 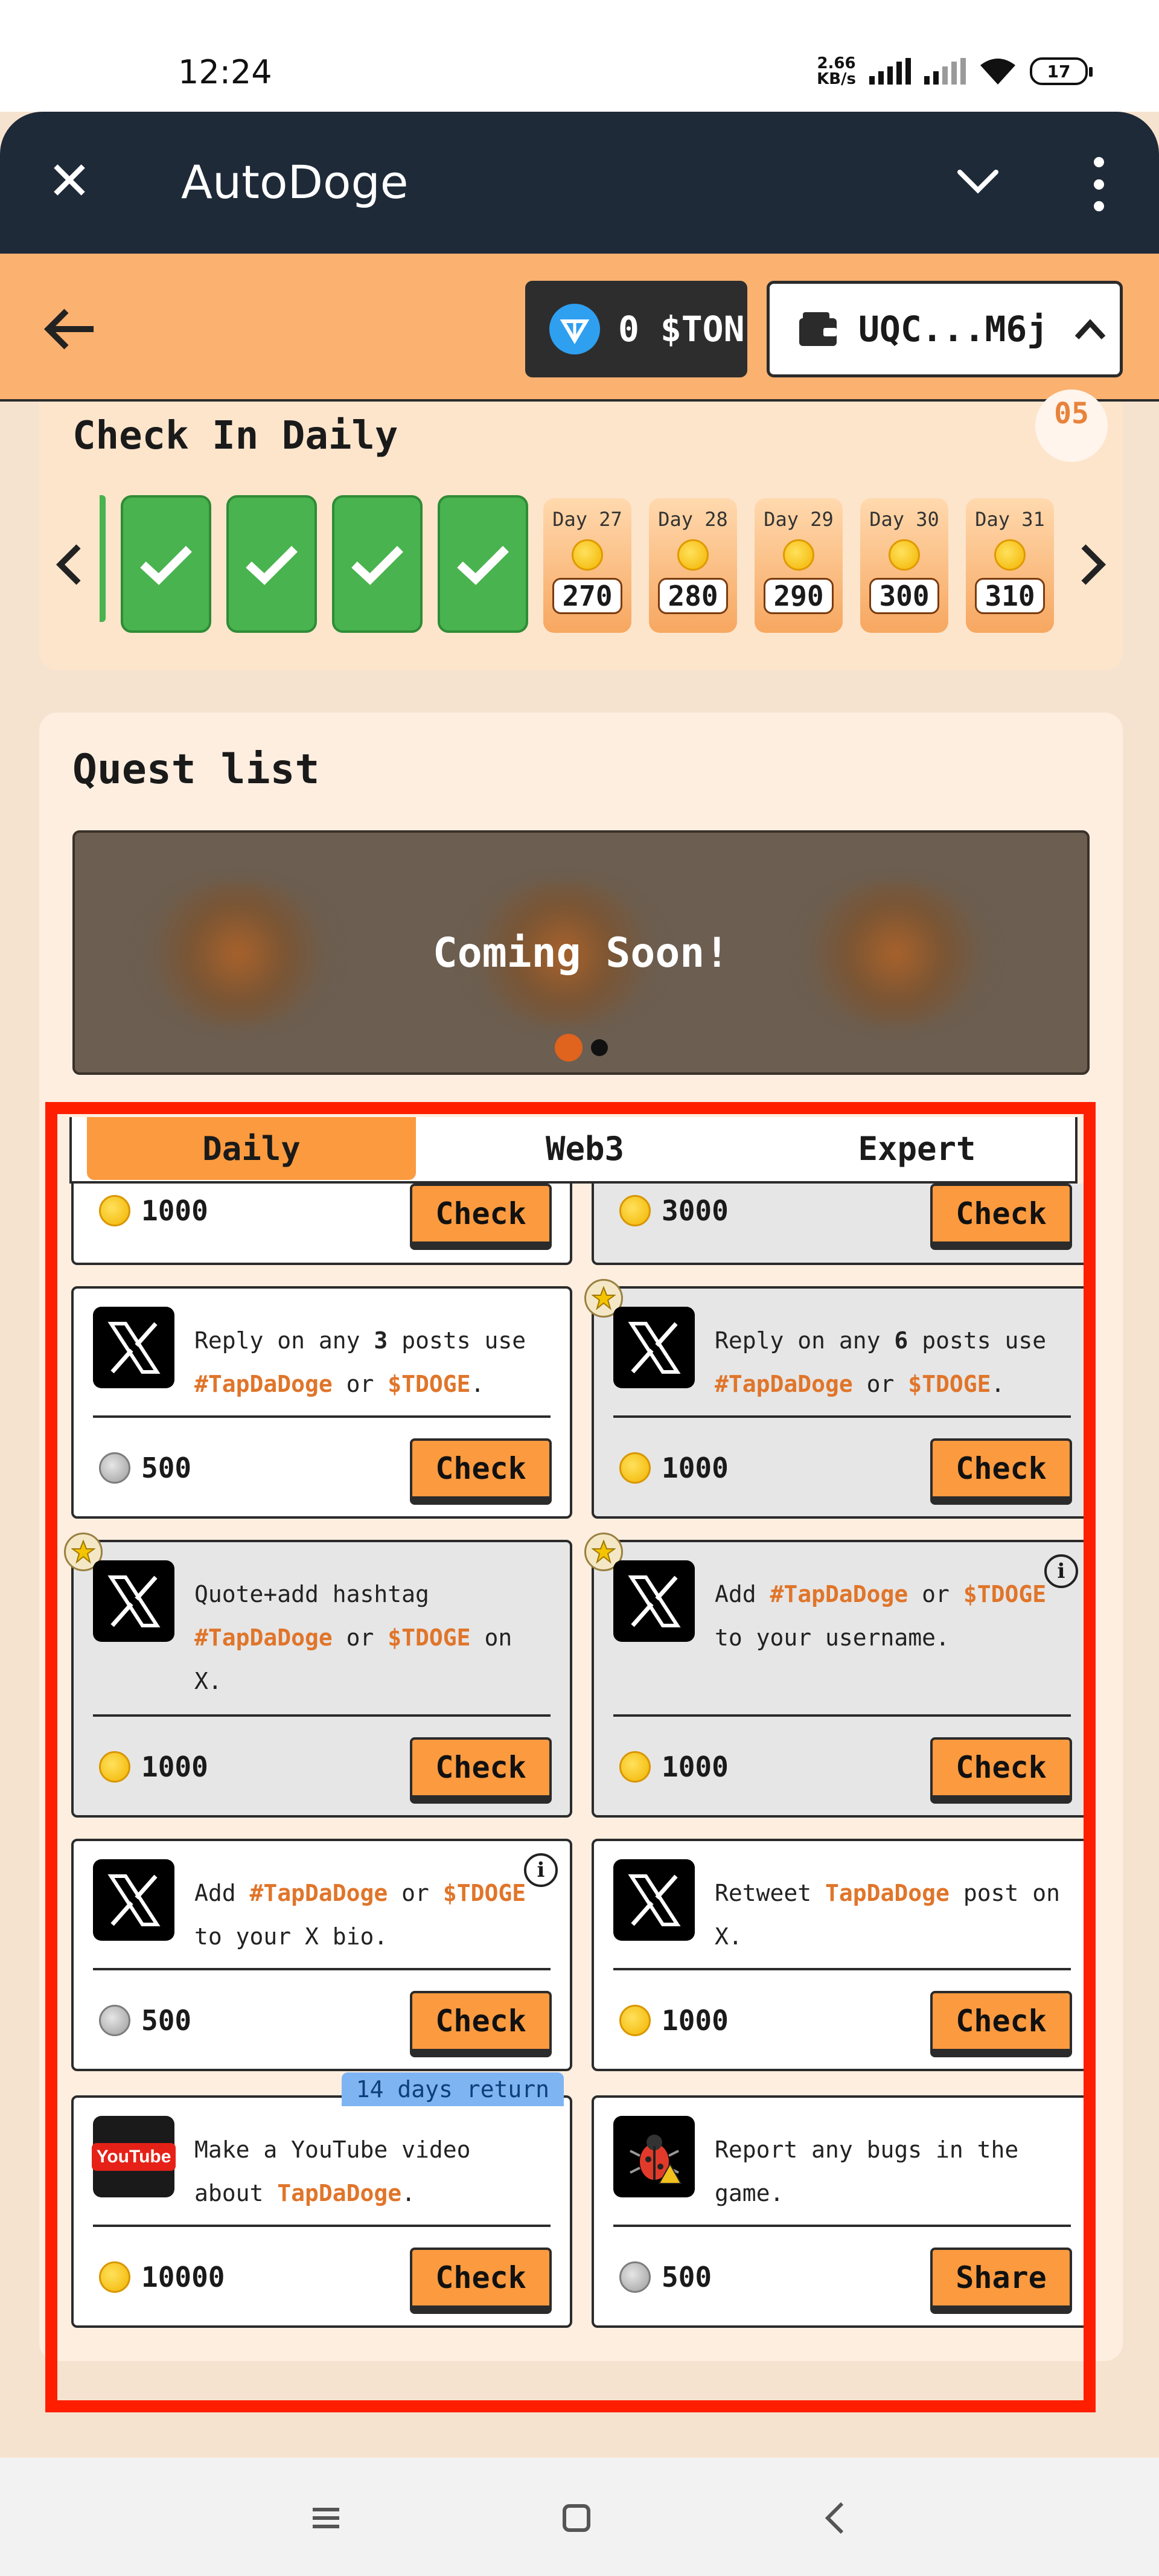 What do you see at coordinates (1010, 565) in the screenshot?
I see `day-31: Day 31 310` at bounding box center [1010, 565].